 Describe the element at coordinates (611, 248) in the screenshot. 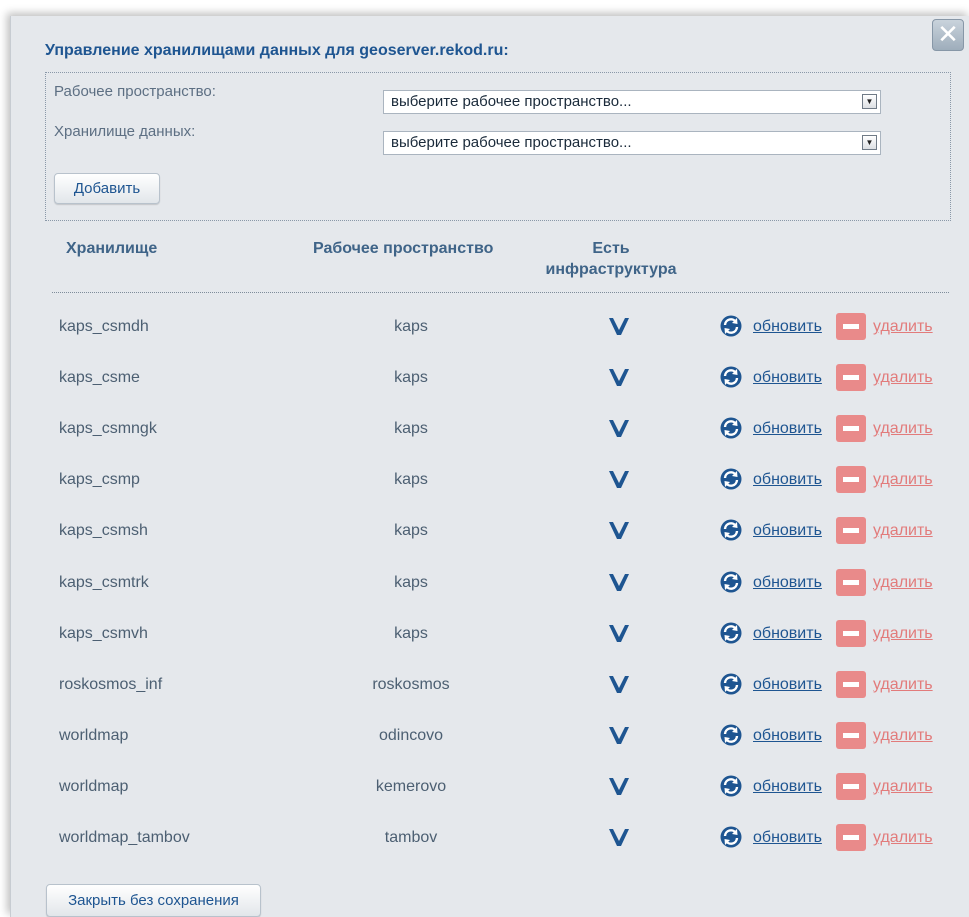

I see `header-infrastructure-line1: Есть` at that location.